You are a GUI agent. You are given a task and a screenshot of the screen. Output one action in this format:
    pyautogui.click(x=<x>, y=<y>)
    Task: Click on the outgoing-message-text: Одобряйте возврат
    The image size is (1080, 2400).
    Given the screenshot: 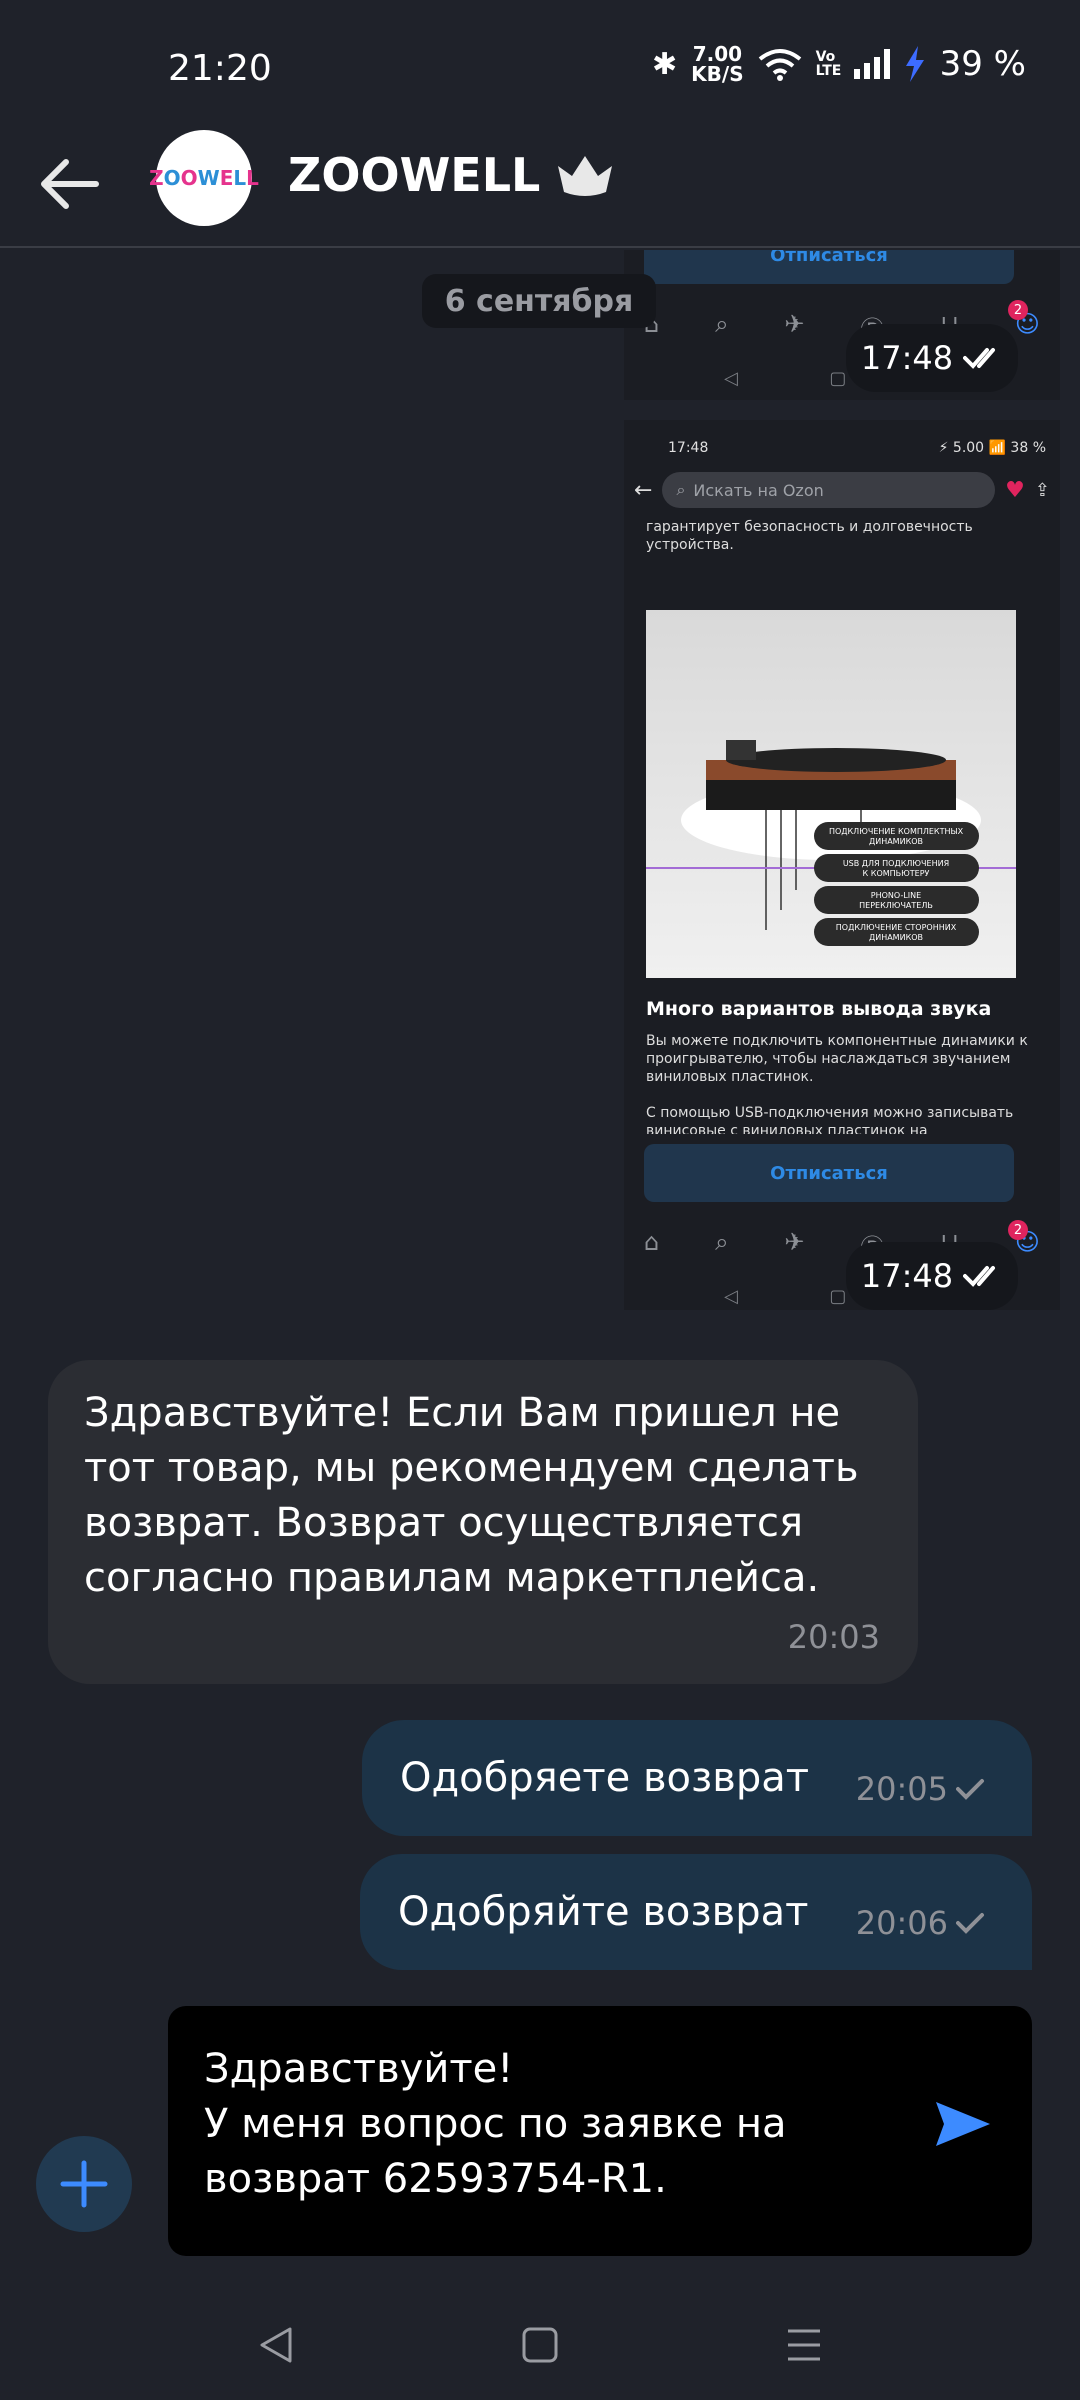 What is the action you would take?
    pyautogui.click(x=603, y=1912)
    